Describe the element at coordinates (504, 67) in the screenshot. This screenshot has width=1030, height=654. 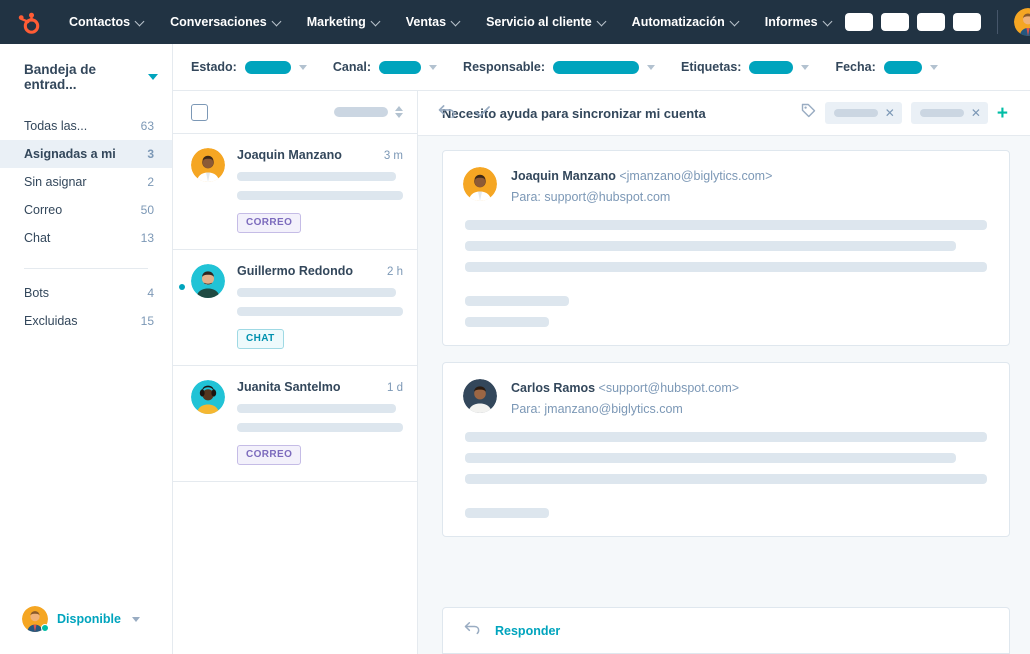
I see `filter-label: Responsable:` at that location.